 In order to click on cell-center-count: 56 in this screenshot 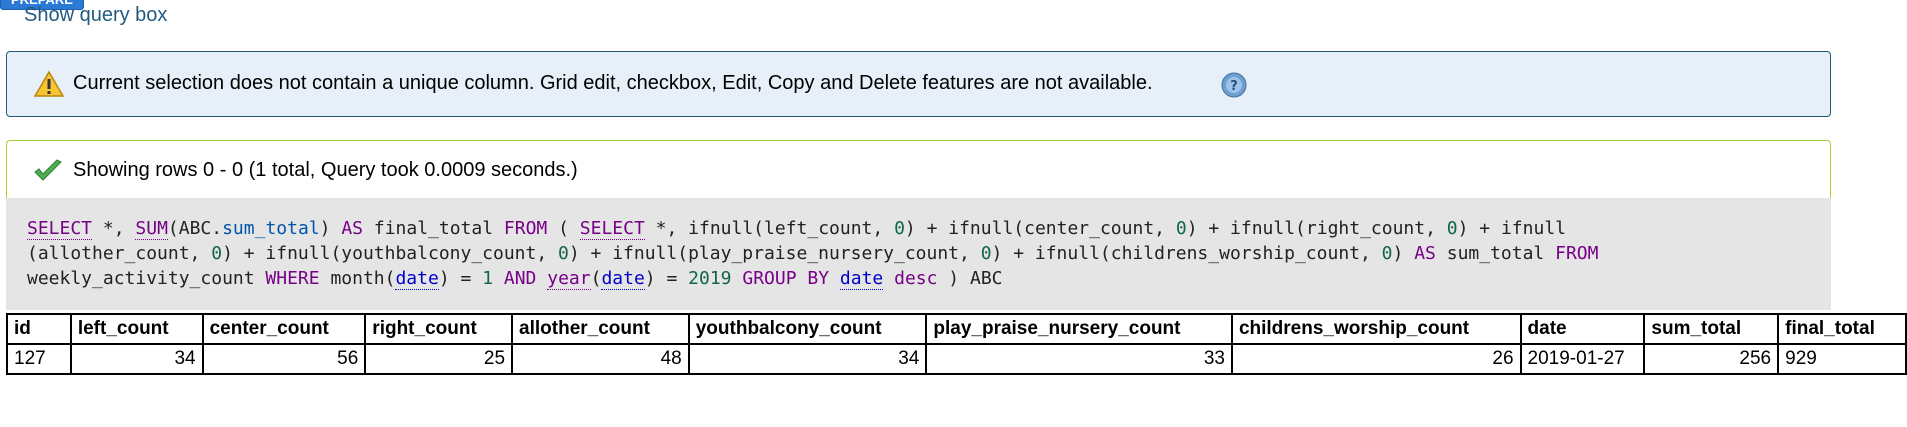, I will do `click(284, 359)`.